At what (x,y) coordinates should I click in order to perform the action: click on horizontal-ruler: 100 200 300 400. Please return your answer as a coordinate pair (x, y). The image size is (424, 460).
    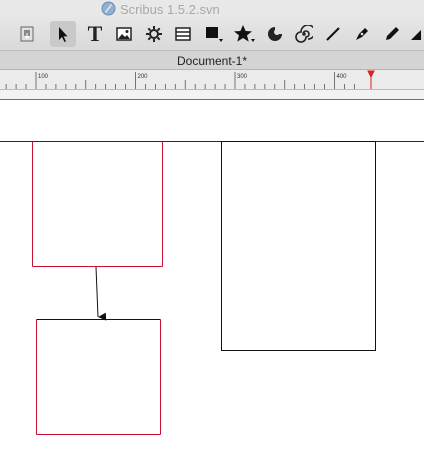
    Looking at the image, I should click on (212, 80).